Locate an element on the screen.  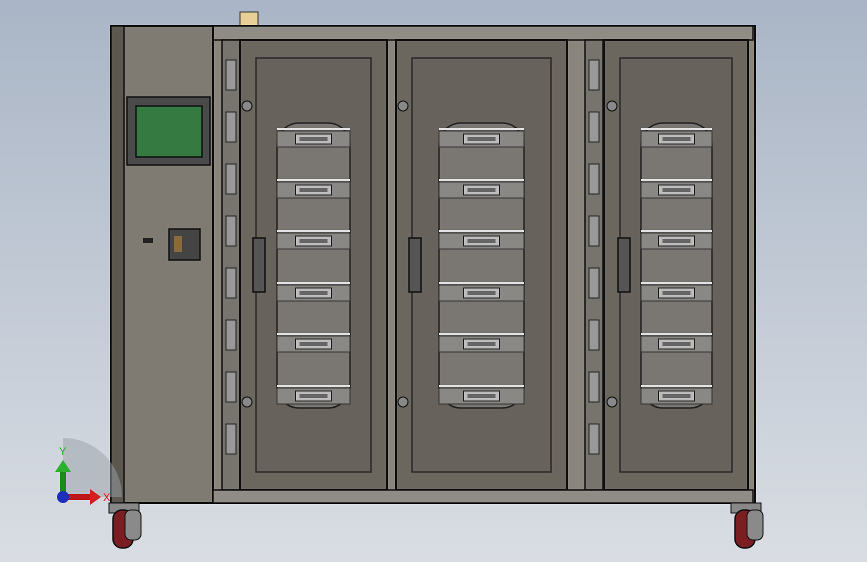
axis-triad-drawing is located at coordinates (88, 471).